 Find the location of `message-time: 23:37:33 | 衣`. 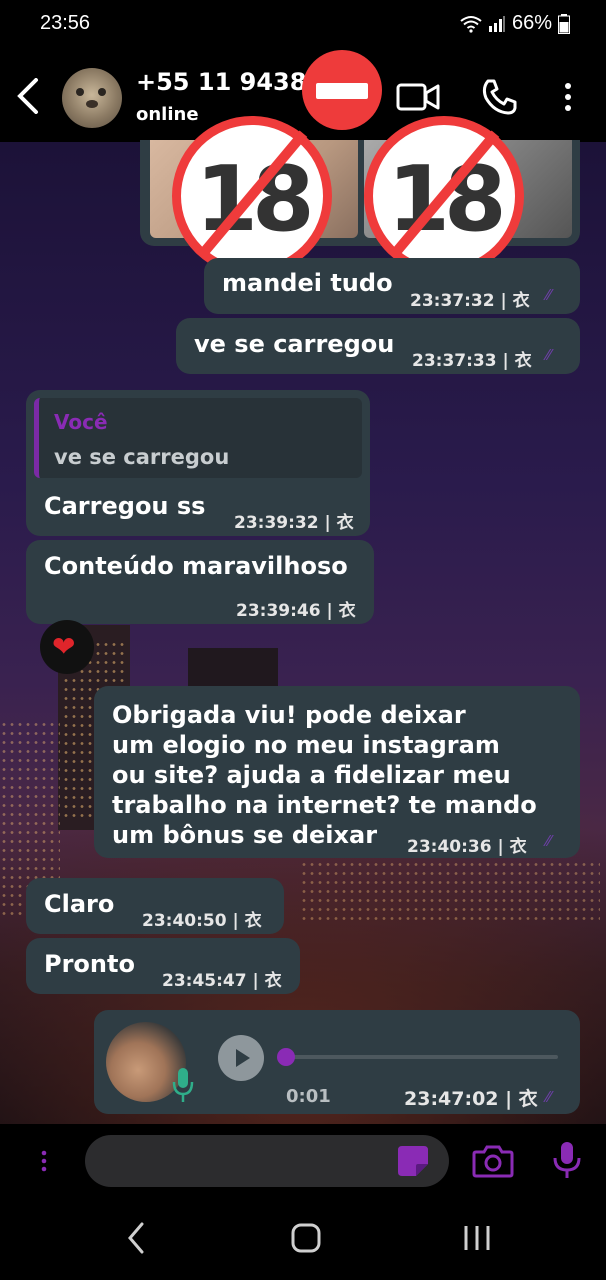

message-time: 23:37:33 | 衣 is located at coordinates (472, 361).